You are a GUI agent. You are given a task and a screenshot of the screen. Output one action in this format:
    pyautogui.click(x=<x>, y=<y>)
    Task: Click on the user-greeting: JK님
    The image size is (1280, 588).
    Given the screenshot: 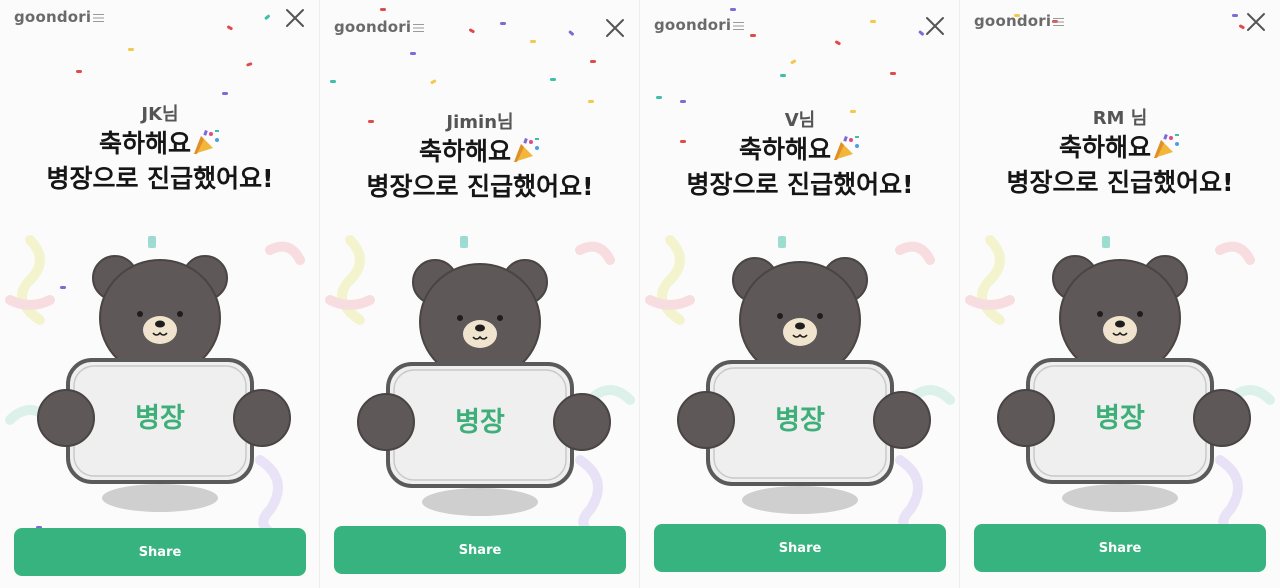 What is the action you would take?
    pyautogui.click(x=160, y=114)
    